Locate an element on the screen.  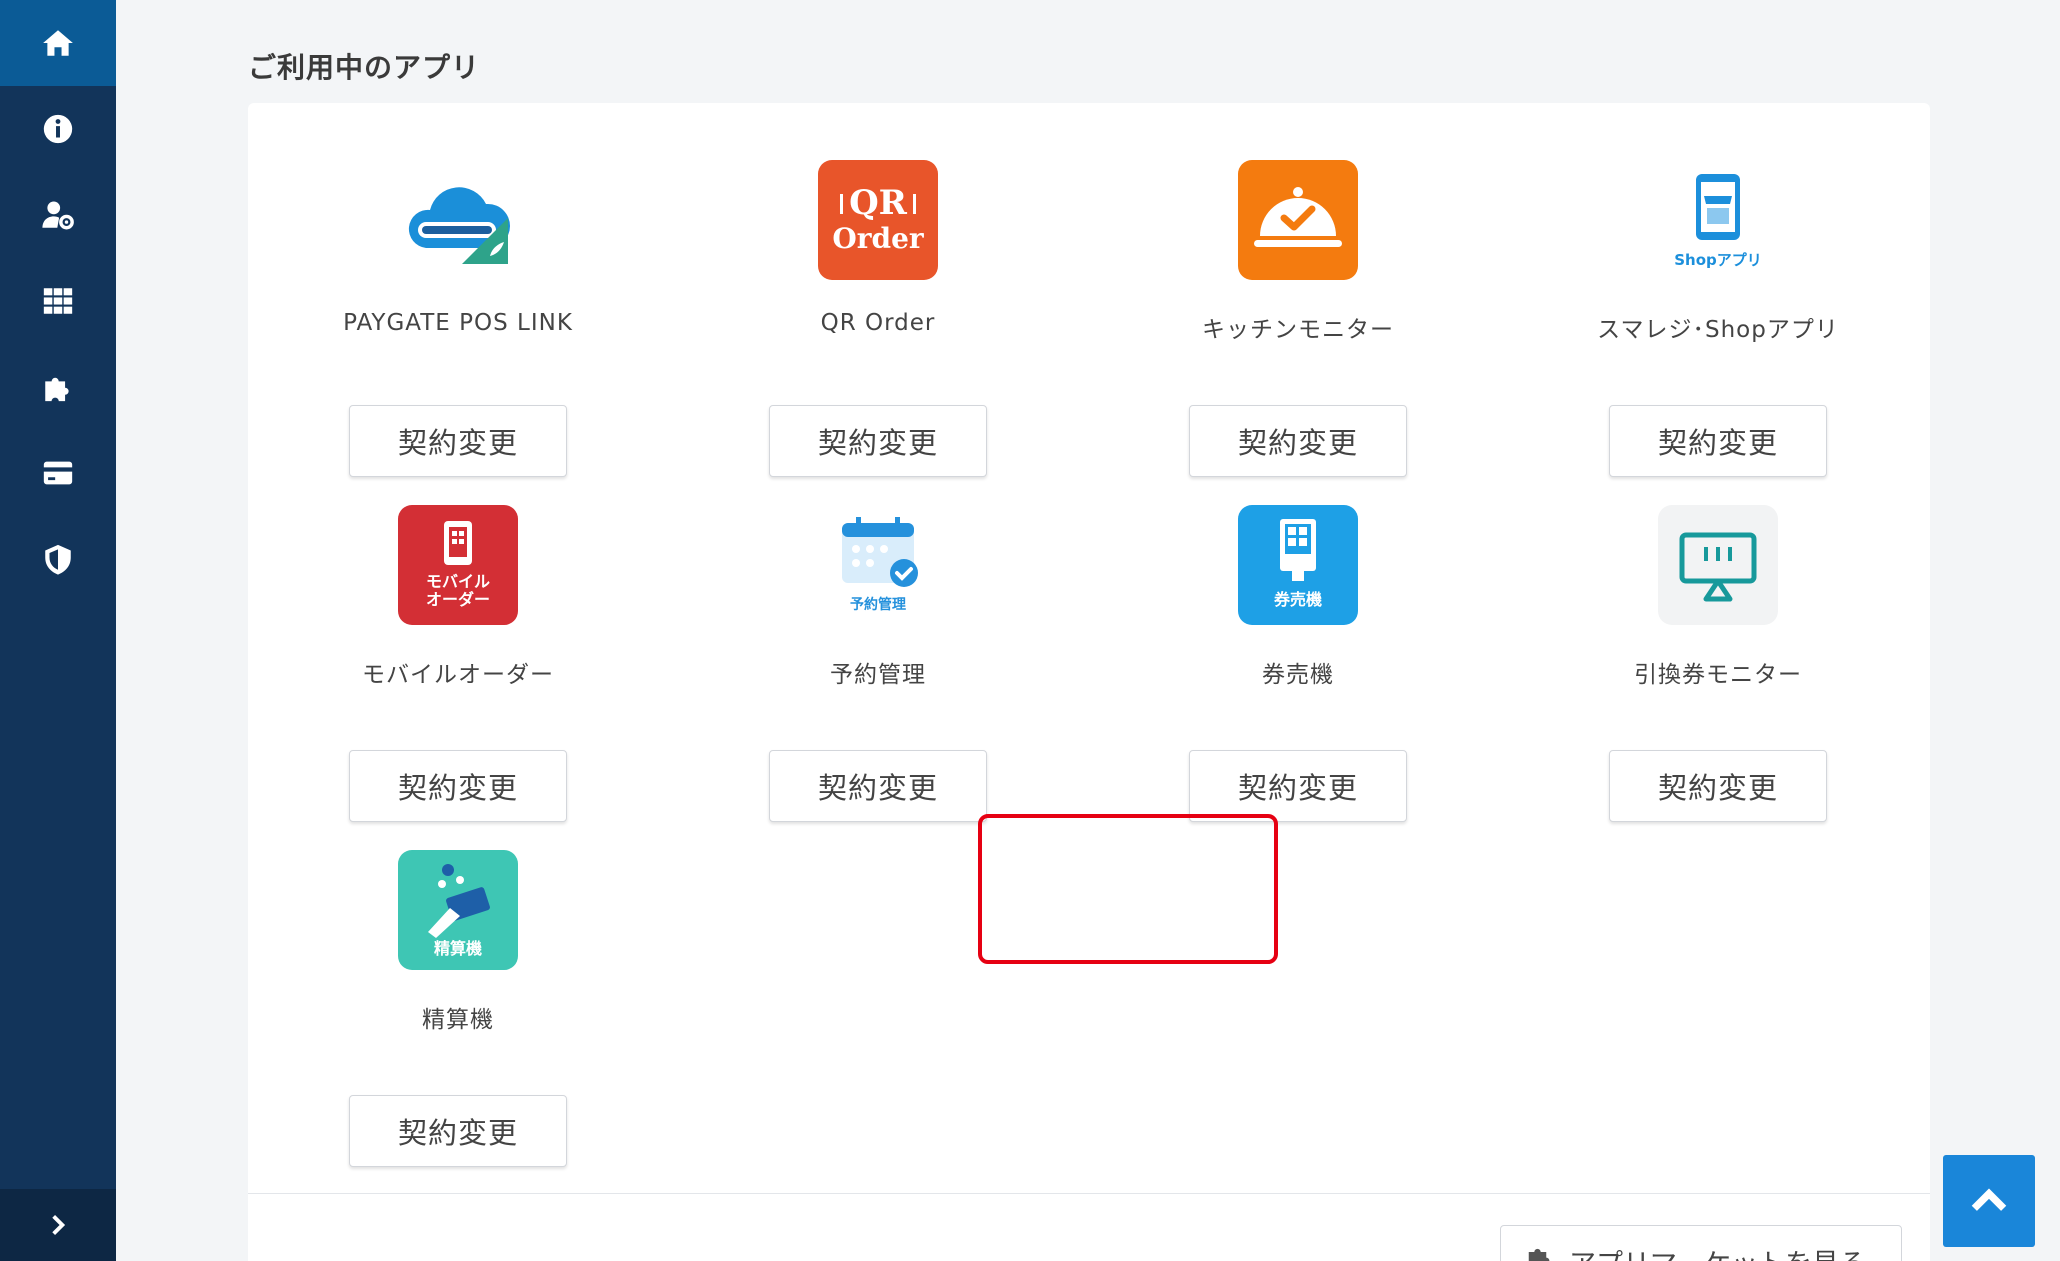
shop-app-icon: Shopアプリ is located at coordinates (1718, 220).